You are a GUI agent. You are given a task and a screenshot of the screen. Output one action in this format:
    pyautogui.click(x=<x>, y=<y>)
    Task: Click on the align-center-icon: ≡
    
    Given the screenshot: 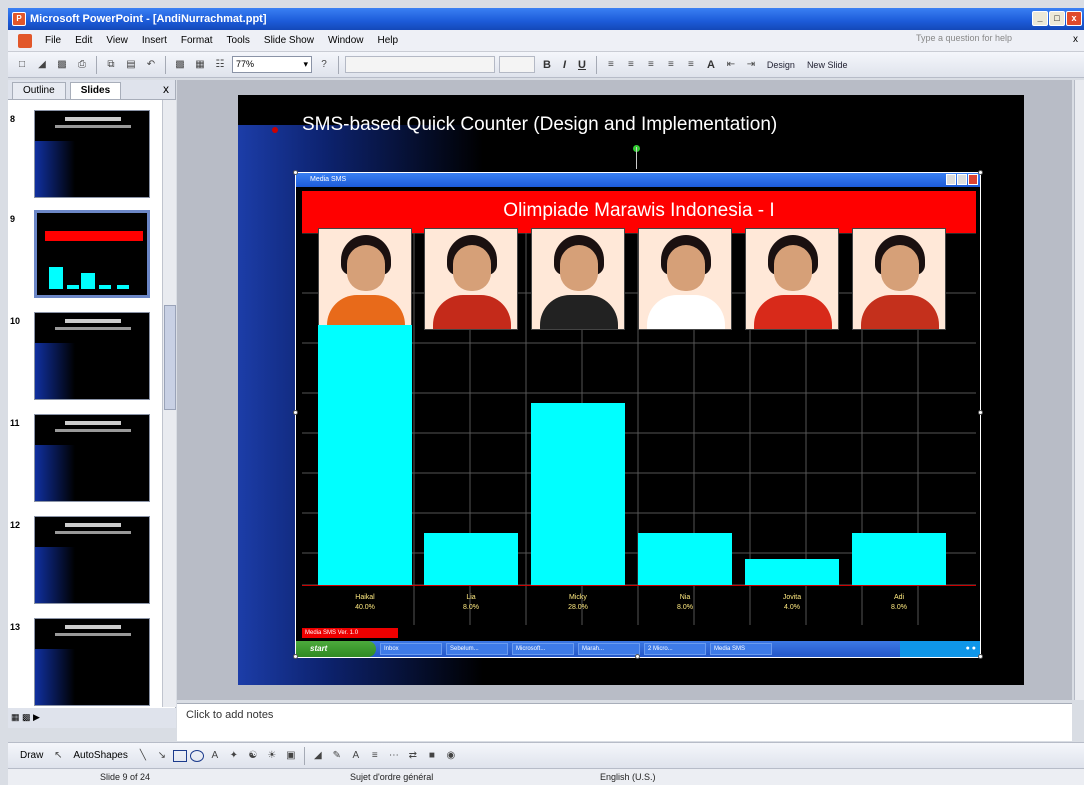 What is the action you would take?
    pyautogui.click(x=631, y=65)
    